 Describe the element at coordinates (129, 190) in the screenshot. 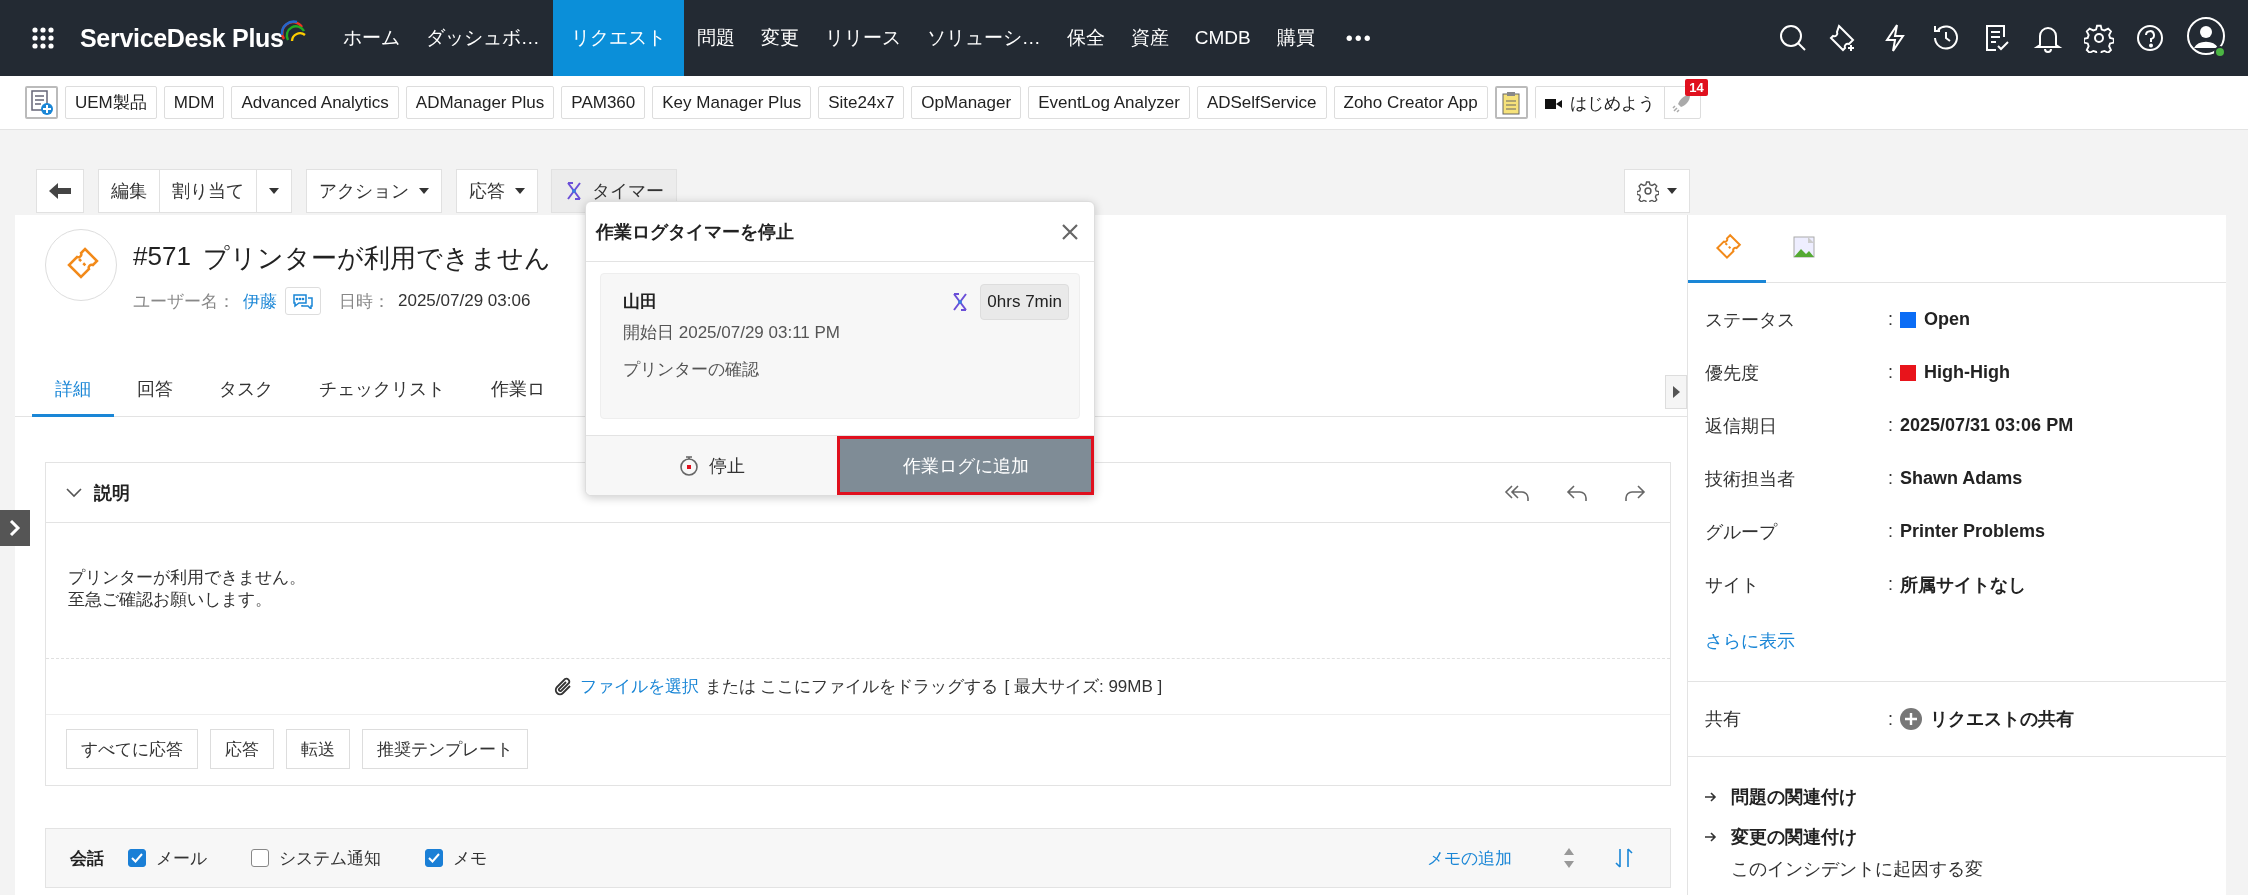

I see `edit-button: 編集` at that location.